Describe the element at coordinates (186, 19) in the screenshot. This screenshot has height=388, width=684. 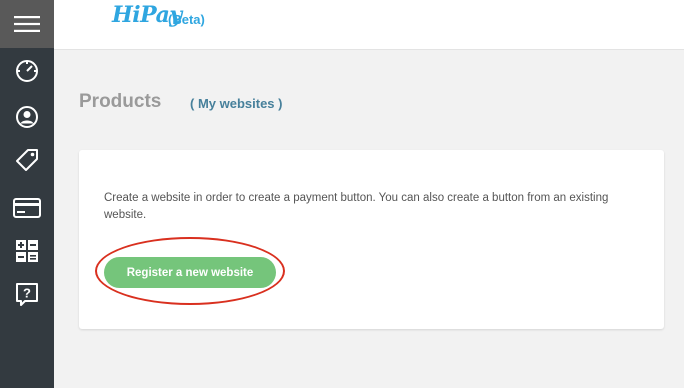
I see `beta-label: (Beta)` at that location.